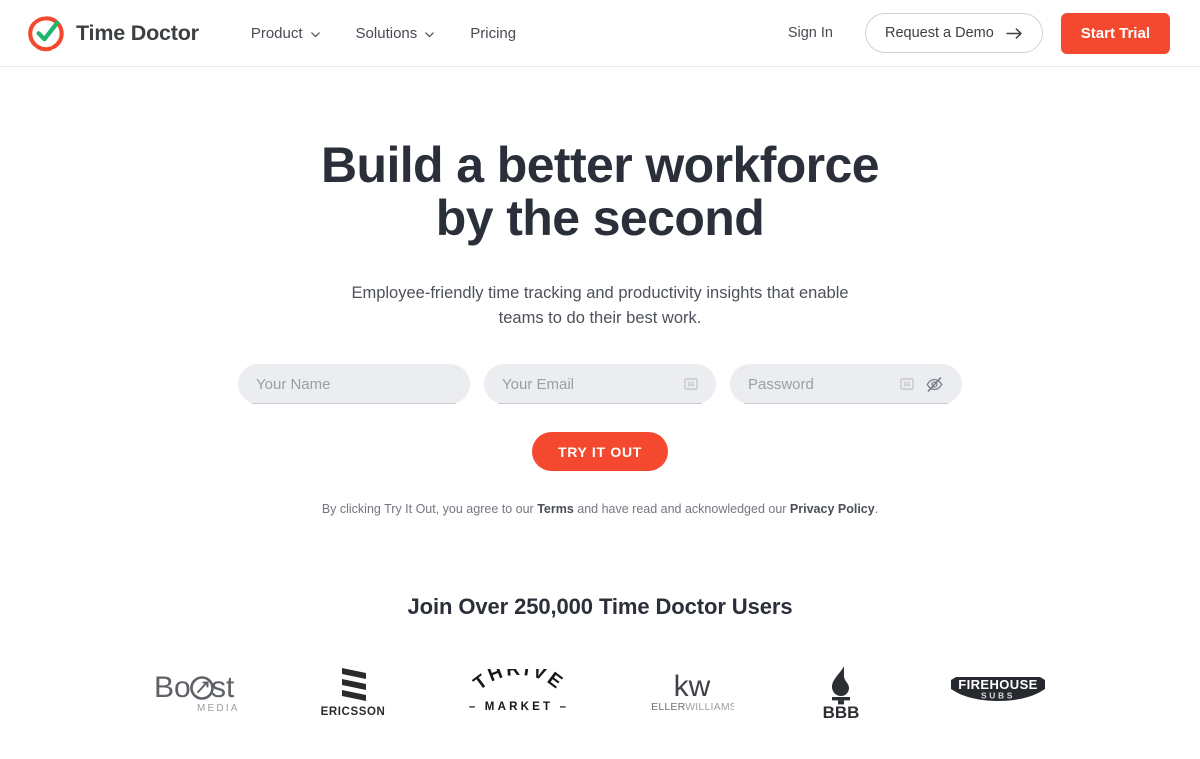  I want to click on main-navigation: Product Solutions Pricing, so click(383, 33).